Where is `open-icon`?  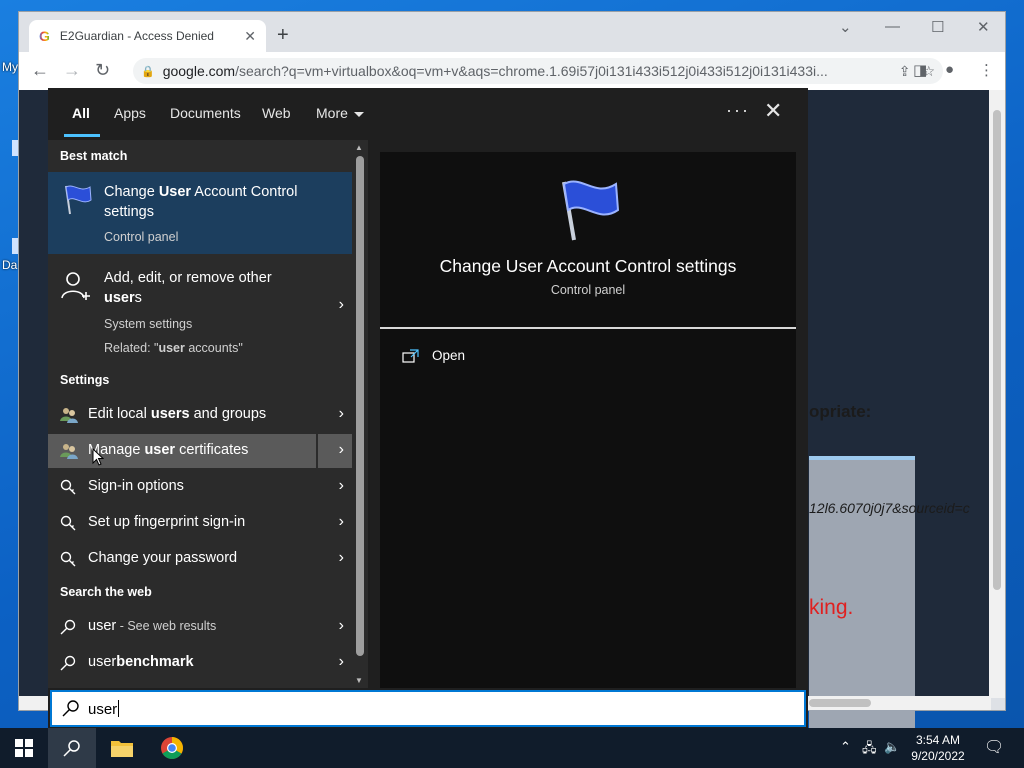
open-icon is located at coordinates (410, 355).